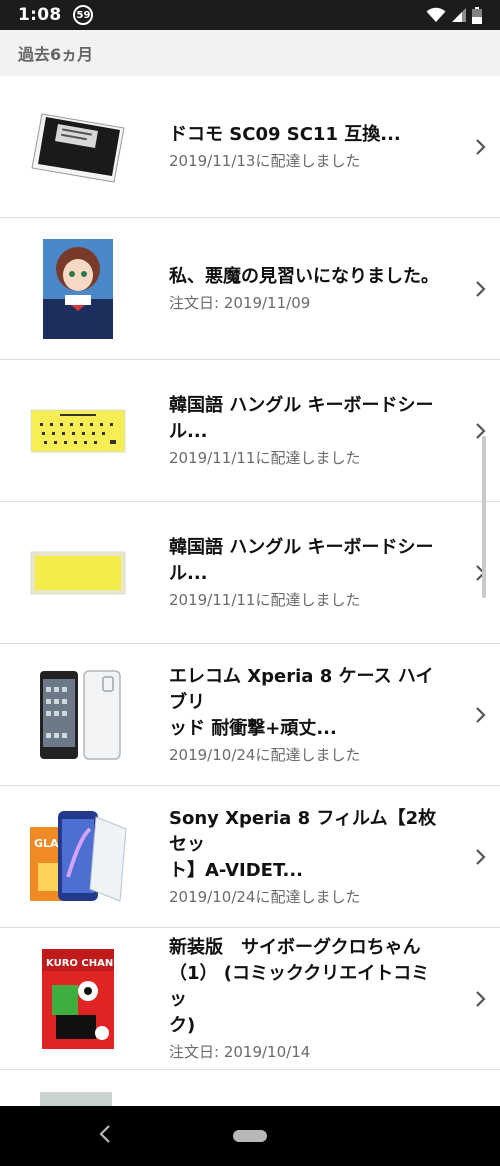 This screenshot has height=1166, width=500. Describe the element at coordinates (477, 15) in the screenshot. I see `battery-icon` at that location.